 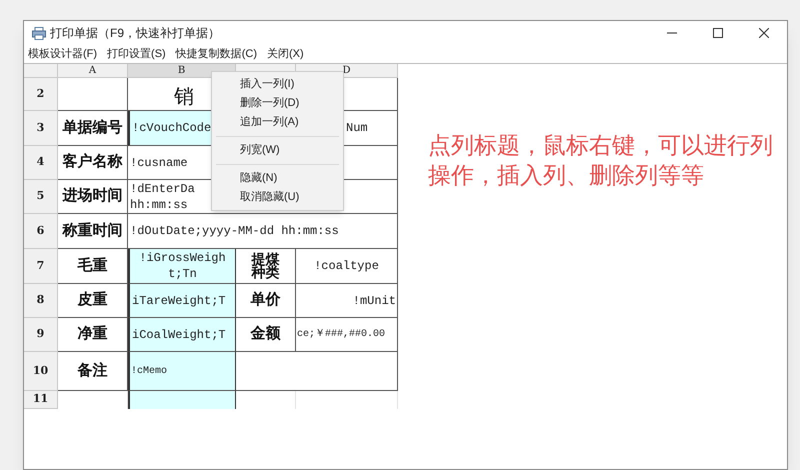 I want to click on close-icon, so click(x=764, y=33).